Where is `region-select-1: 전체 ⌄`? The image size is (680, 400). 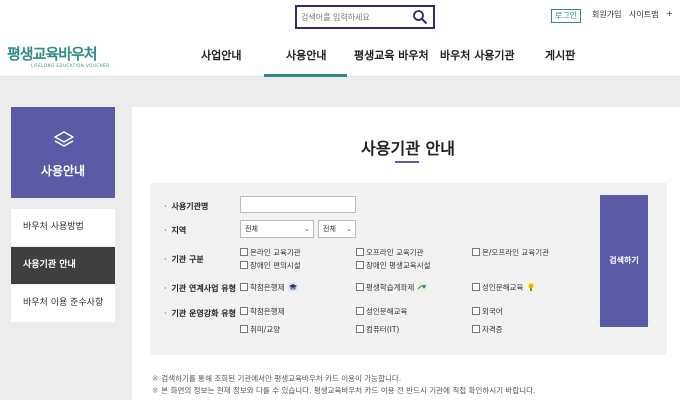 region-select-1: 전체 ⌄ is located at coordinates (277, 229).